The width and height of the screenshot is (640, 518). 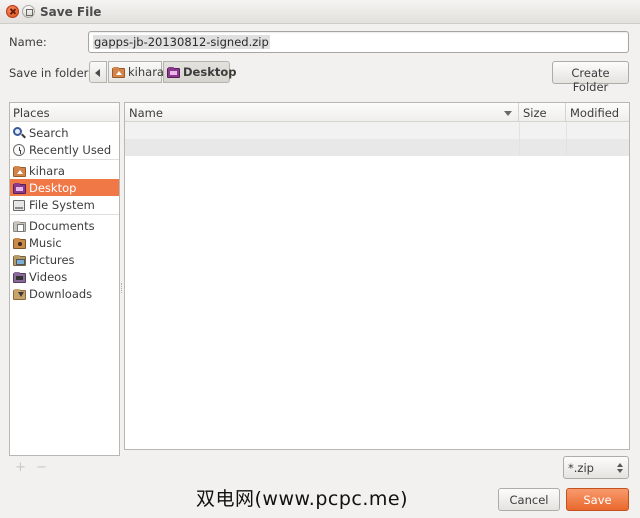 I want to click on documents-folder-icon, so click(x=19, y=226).